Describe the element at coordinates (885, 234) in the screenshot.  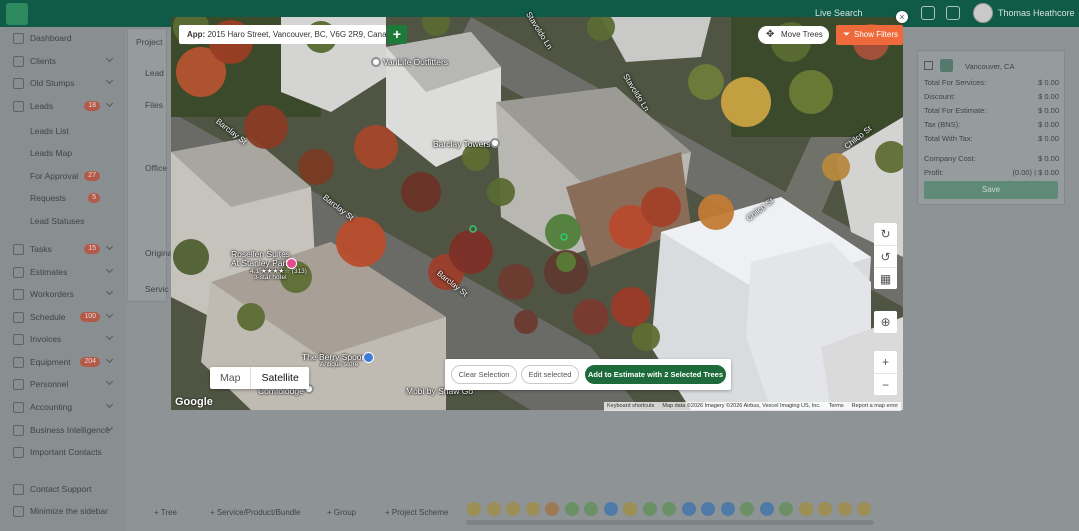
I see `rotate-clockwise-icon: ↻` at that location.